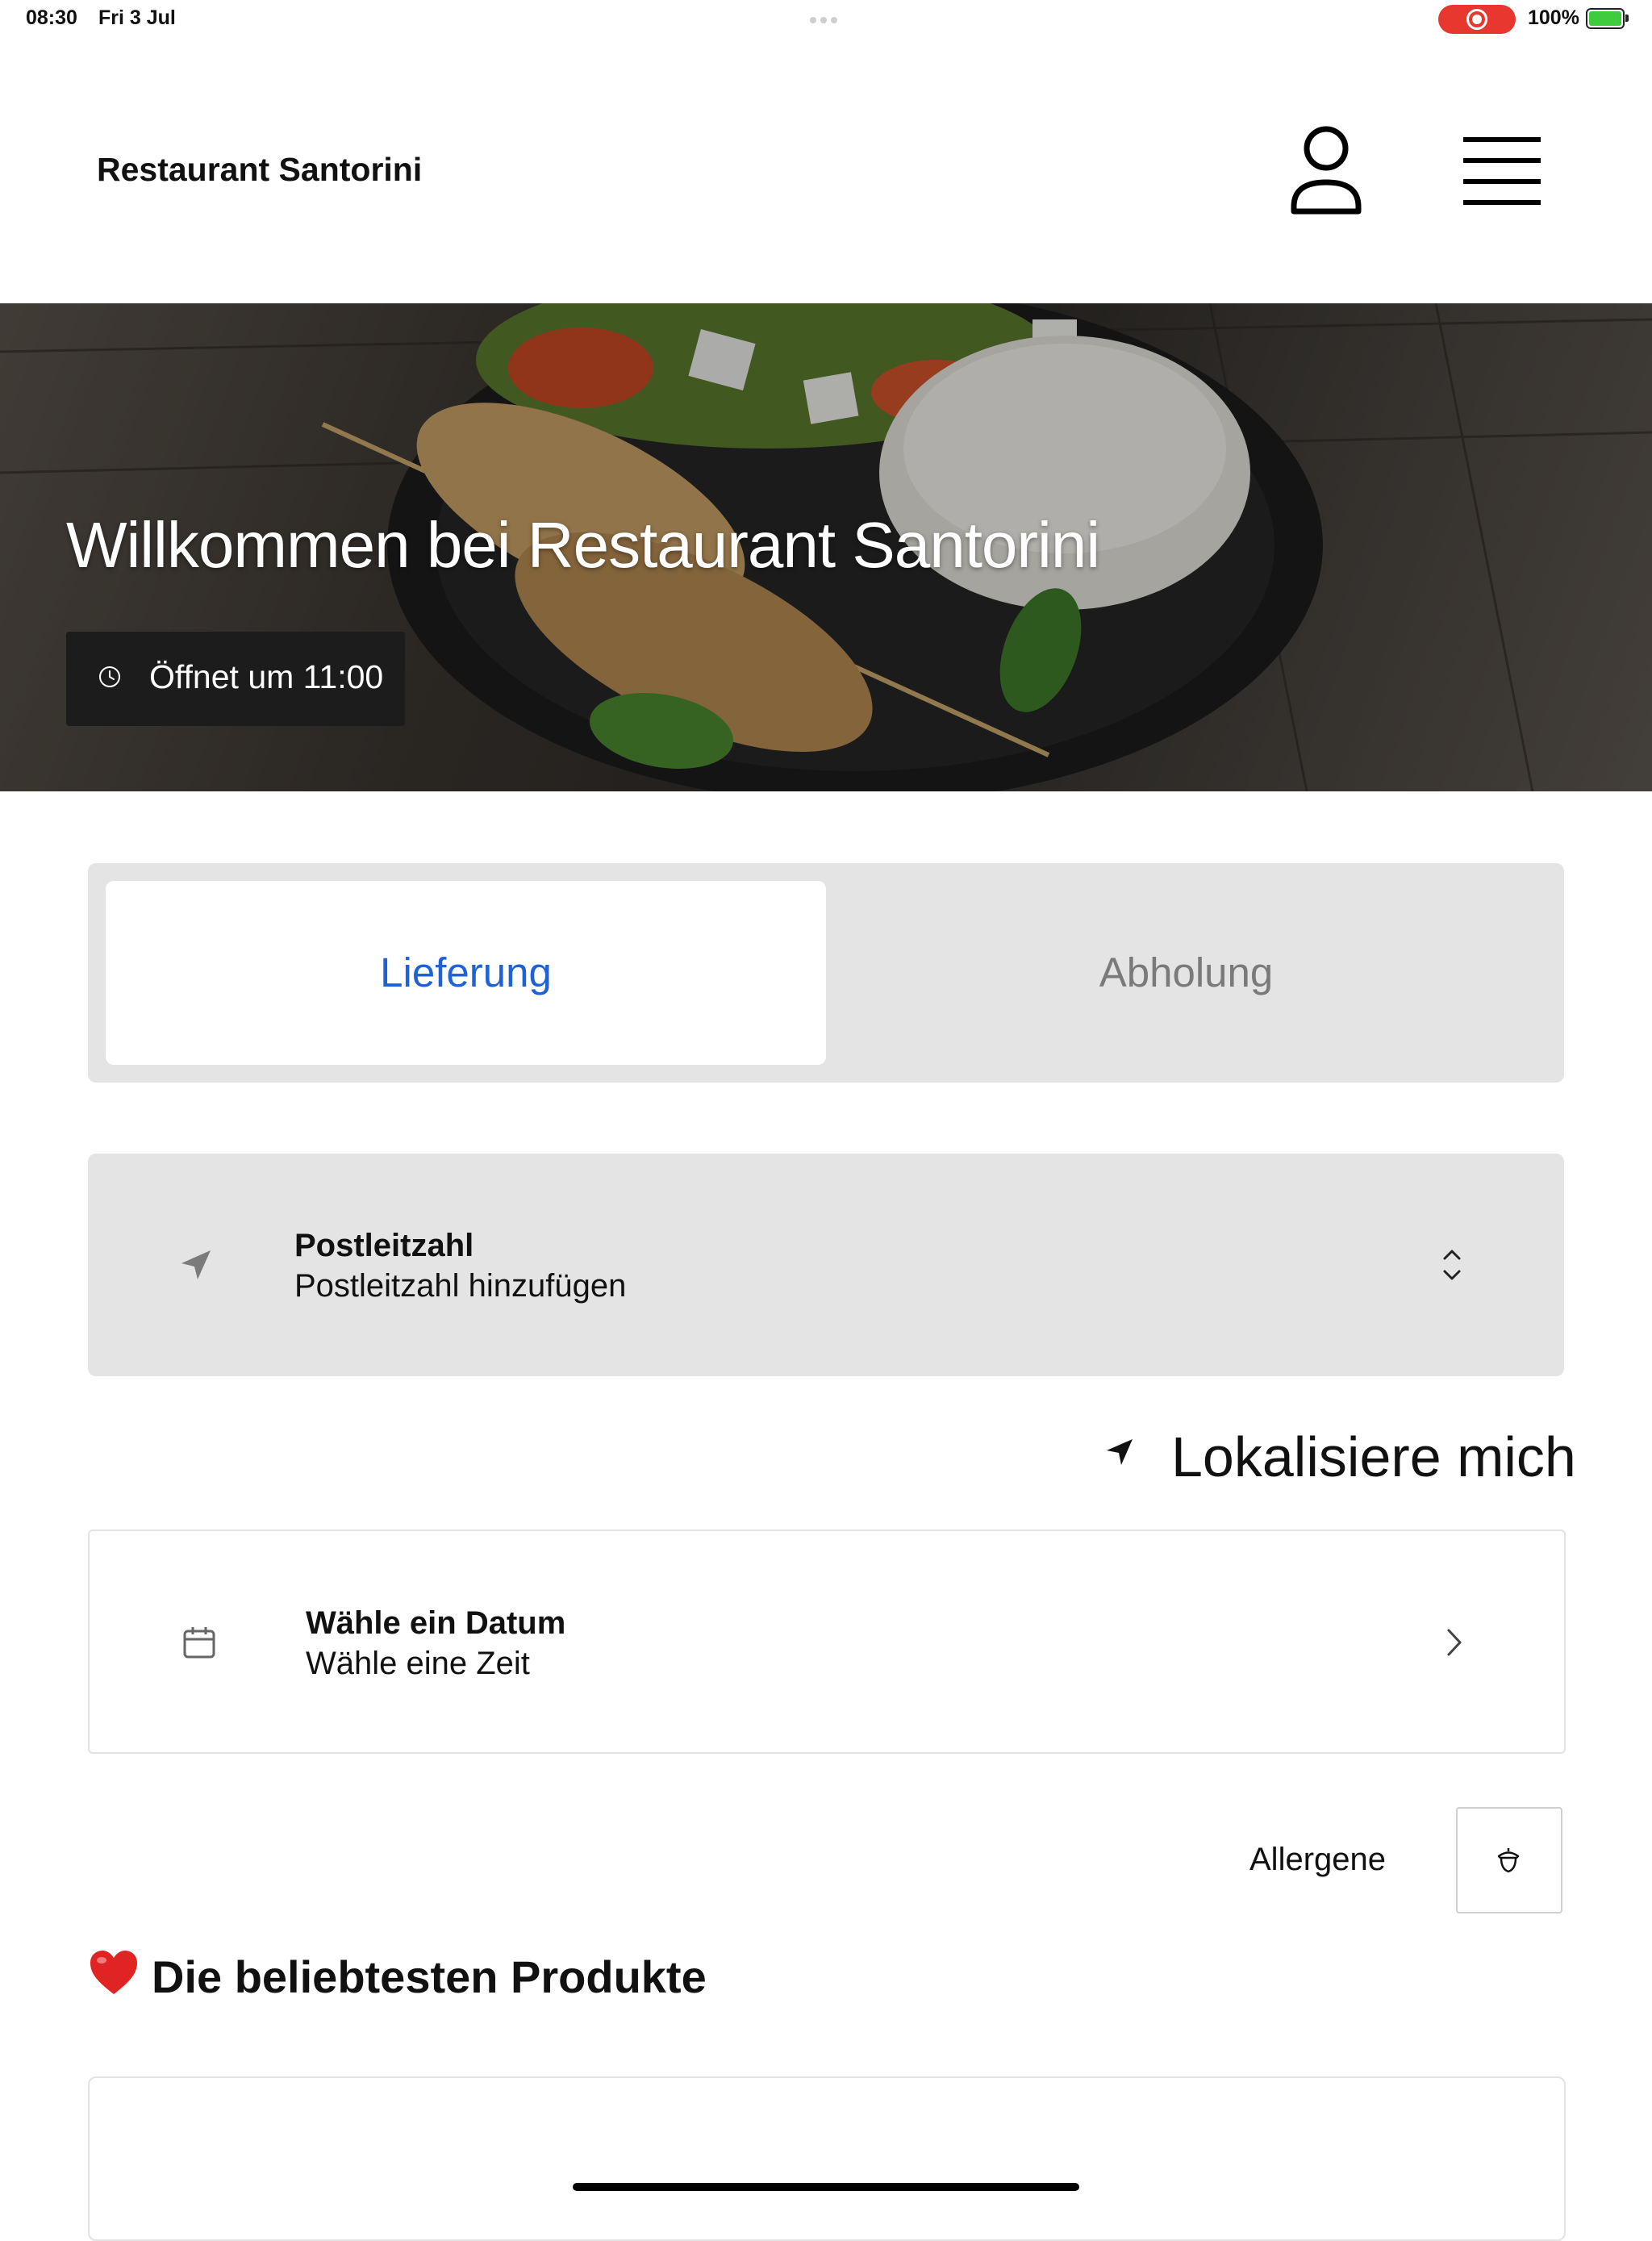  I want to click on opening-hours-badge: Öffnet um 11:00, so click(236, 679).